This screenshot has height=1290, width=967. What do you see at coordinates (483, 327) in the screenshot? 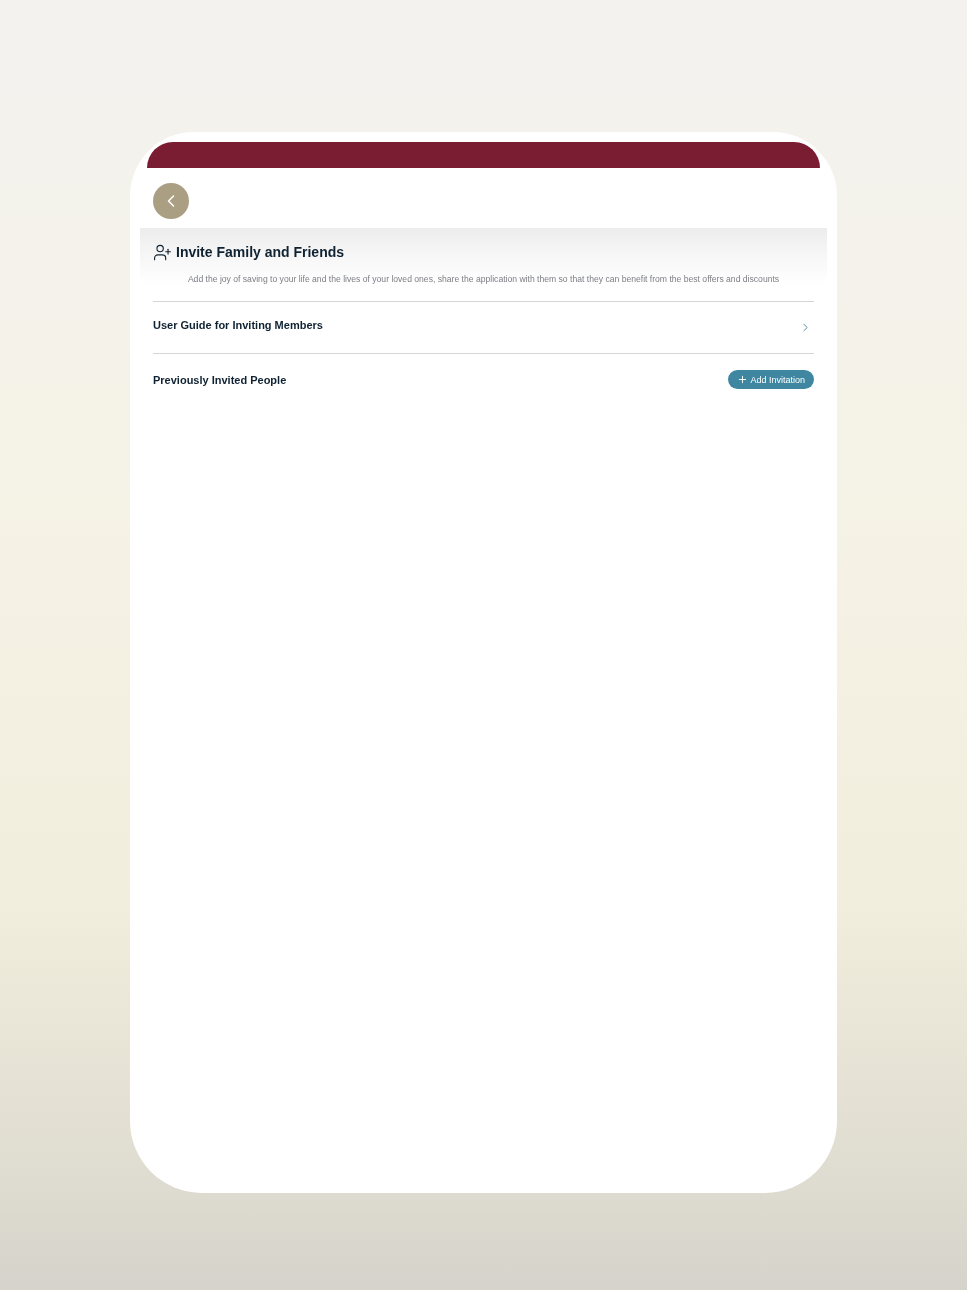
I see `guide-link: User Guide for Inviting Members` at bounding box center [483, 327].